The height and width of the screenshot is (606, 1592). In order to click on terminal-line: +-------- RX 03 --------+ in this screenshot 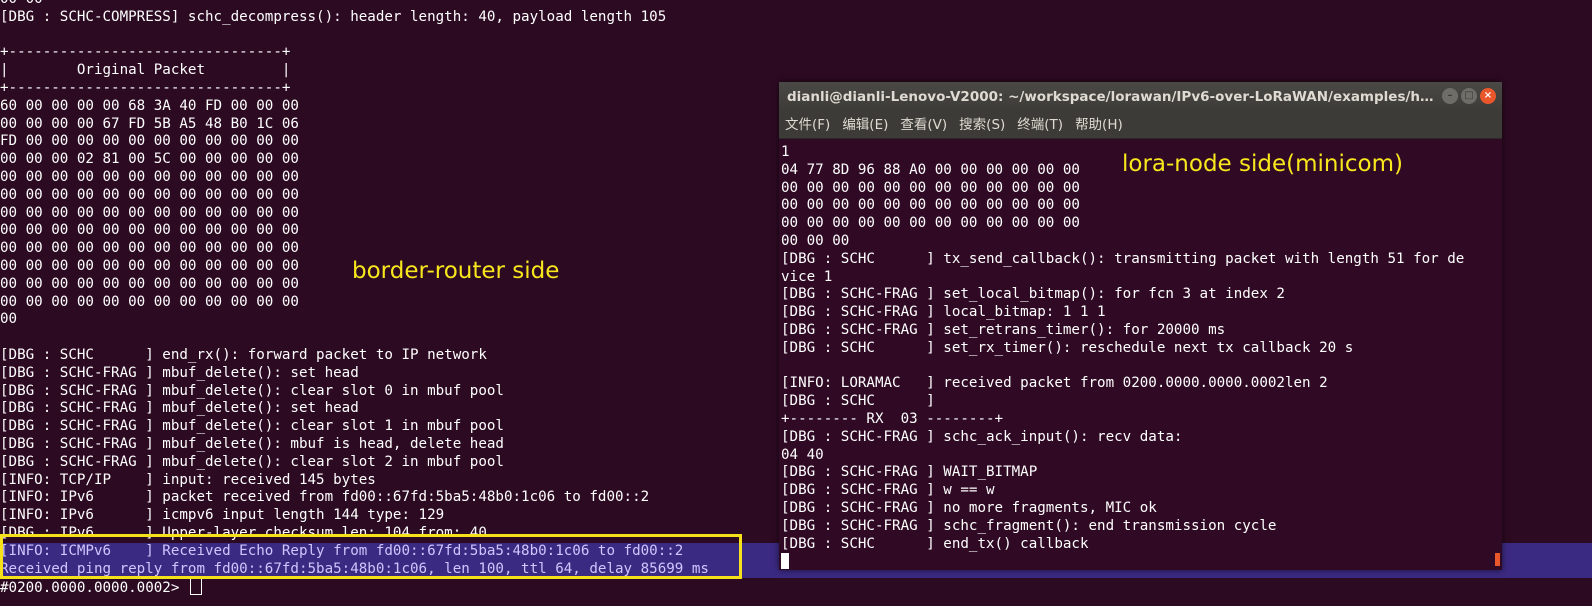, I will do `click(892, 418)`.